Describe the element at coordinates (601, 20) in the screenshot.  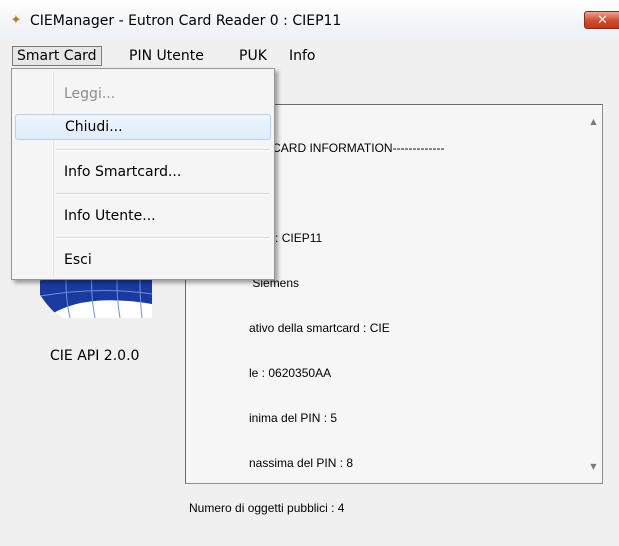
I see `close-button: ✕` at that location.